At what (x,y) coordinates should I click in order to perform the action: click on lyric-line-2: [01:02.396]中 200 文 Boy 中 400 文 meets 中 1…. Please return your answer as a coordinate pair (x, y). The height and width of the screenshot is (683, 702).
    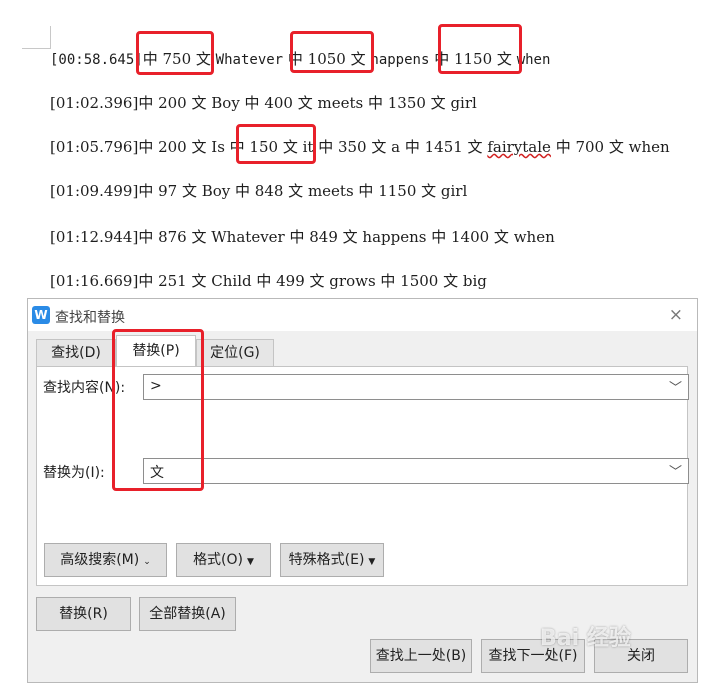
    Looking at the image, I should click on (263, 103).